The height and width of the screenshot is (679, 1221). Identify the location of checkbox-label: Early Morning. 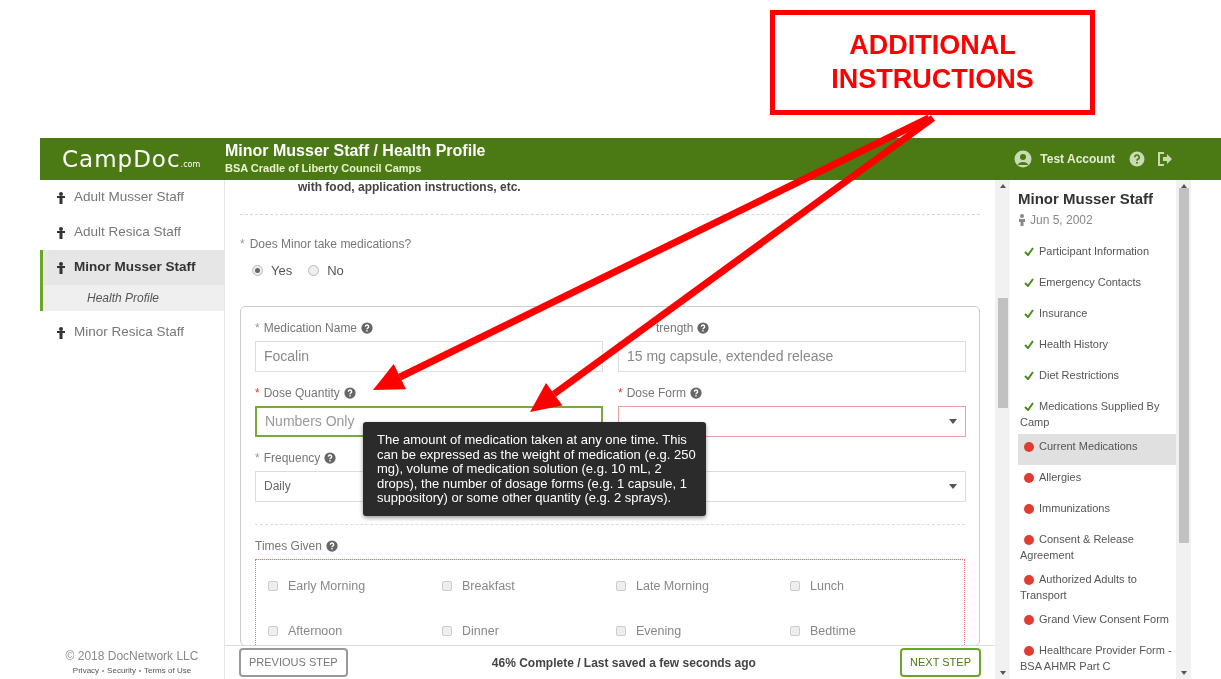
(327, 586).